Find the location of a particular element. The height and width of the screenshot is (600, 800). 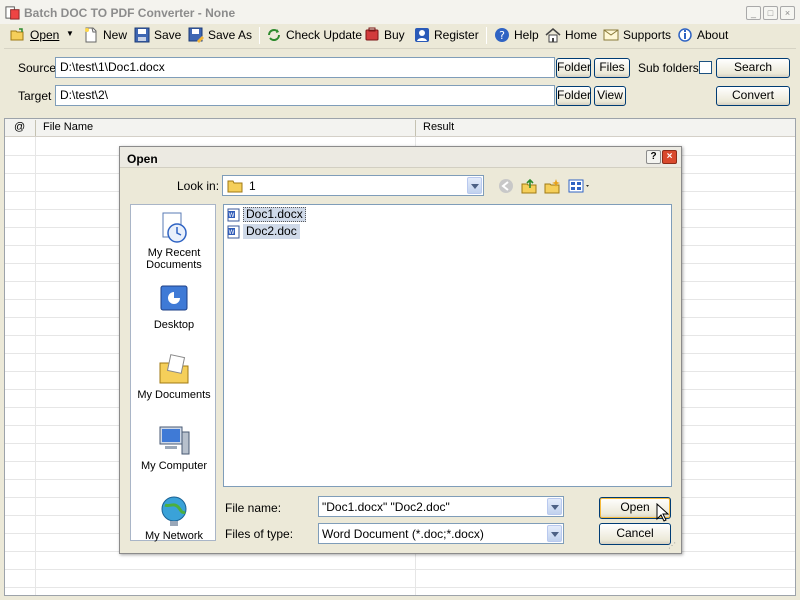

up-folder-icon is located at coordinates (530, 186).